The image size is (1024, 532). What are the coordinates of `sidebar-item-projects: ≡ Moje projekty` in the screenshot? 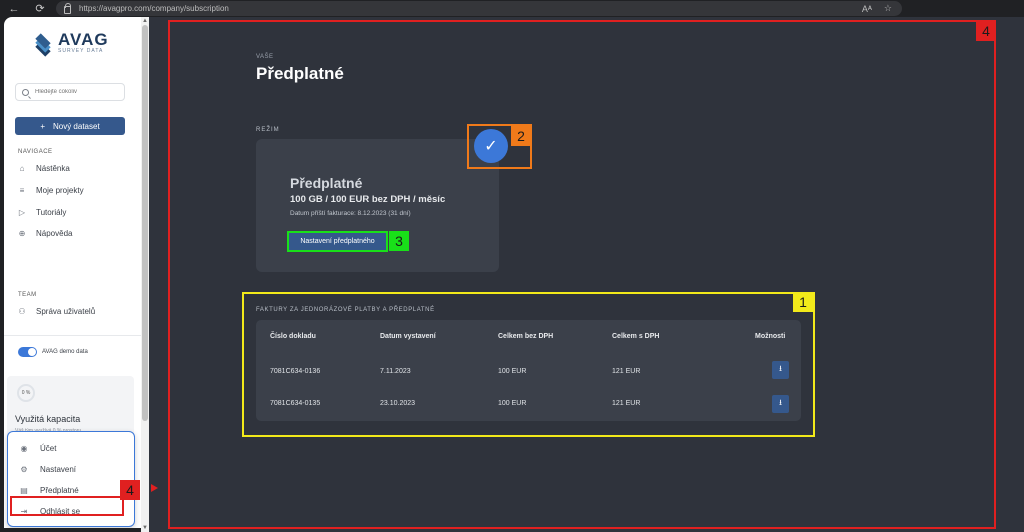 It's located at (51, 190).